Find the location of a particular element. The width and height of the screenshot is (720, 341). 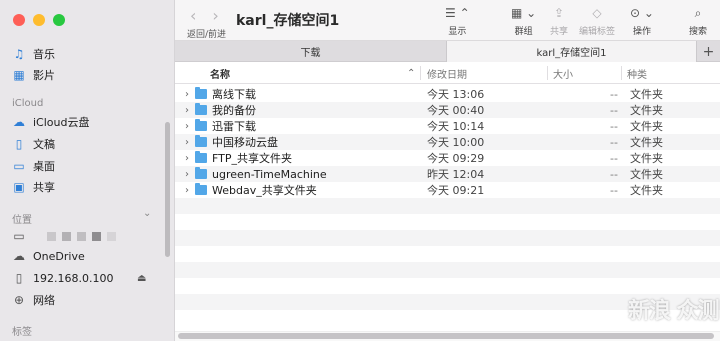

tab-storage: karl_存储空间1 is located at coordinates (571, 51).